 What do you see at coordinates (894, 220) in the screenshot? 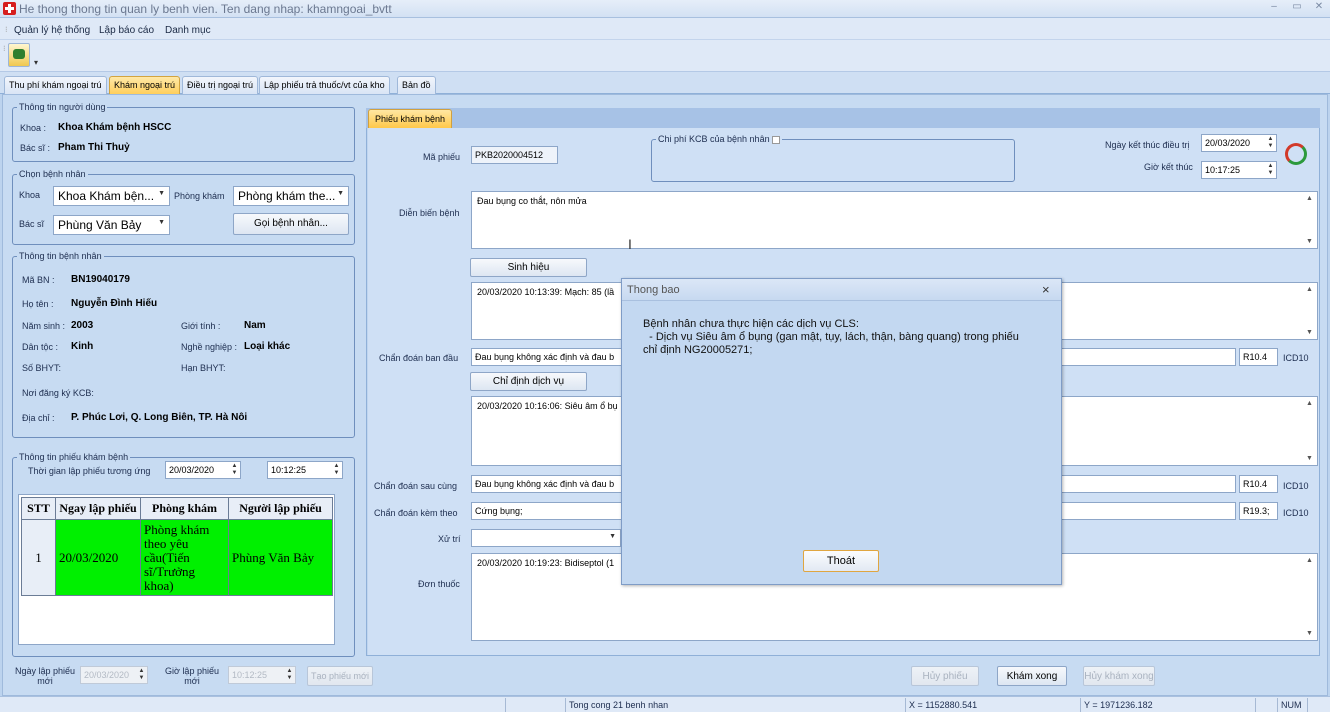
I see `progress-textarea: Đau bụng co thắt, nôn mửa ▲ ▼` at bounding box center [894, 220].